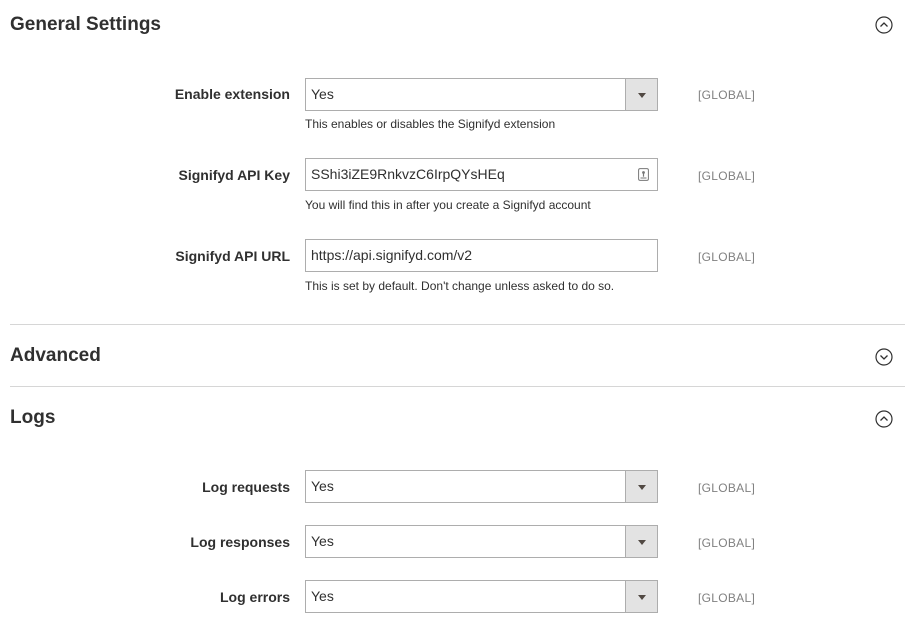 The width and height of the screenshot is (905, 636). What do you see at coordinates (322, 596) in the screenshot?
I see `log-errors-value: Yes` at bounding box center [322, 596].